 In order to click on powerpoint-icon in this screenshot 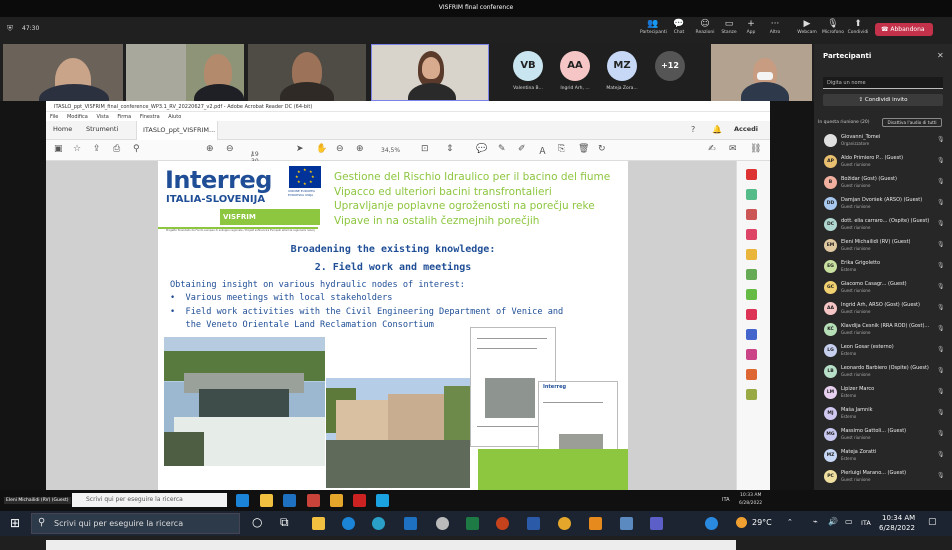, I will do `click(502, 523)`.